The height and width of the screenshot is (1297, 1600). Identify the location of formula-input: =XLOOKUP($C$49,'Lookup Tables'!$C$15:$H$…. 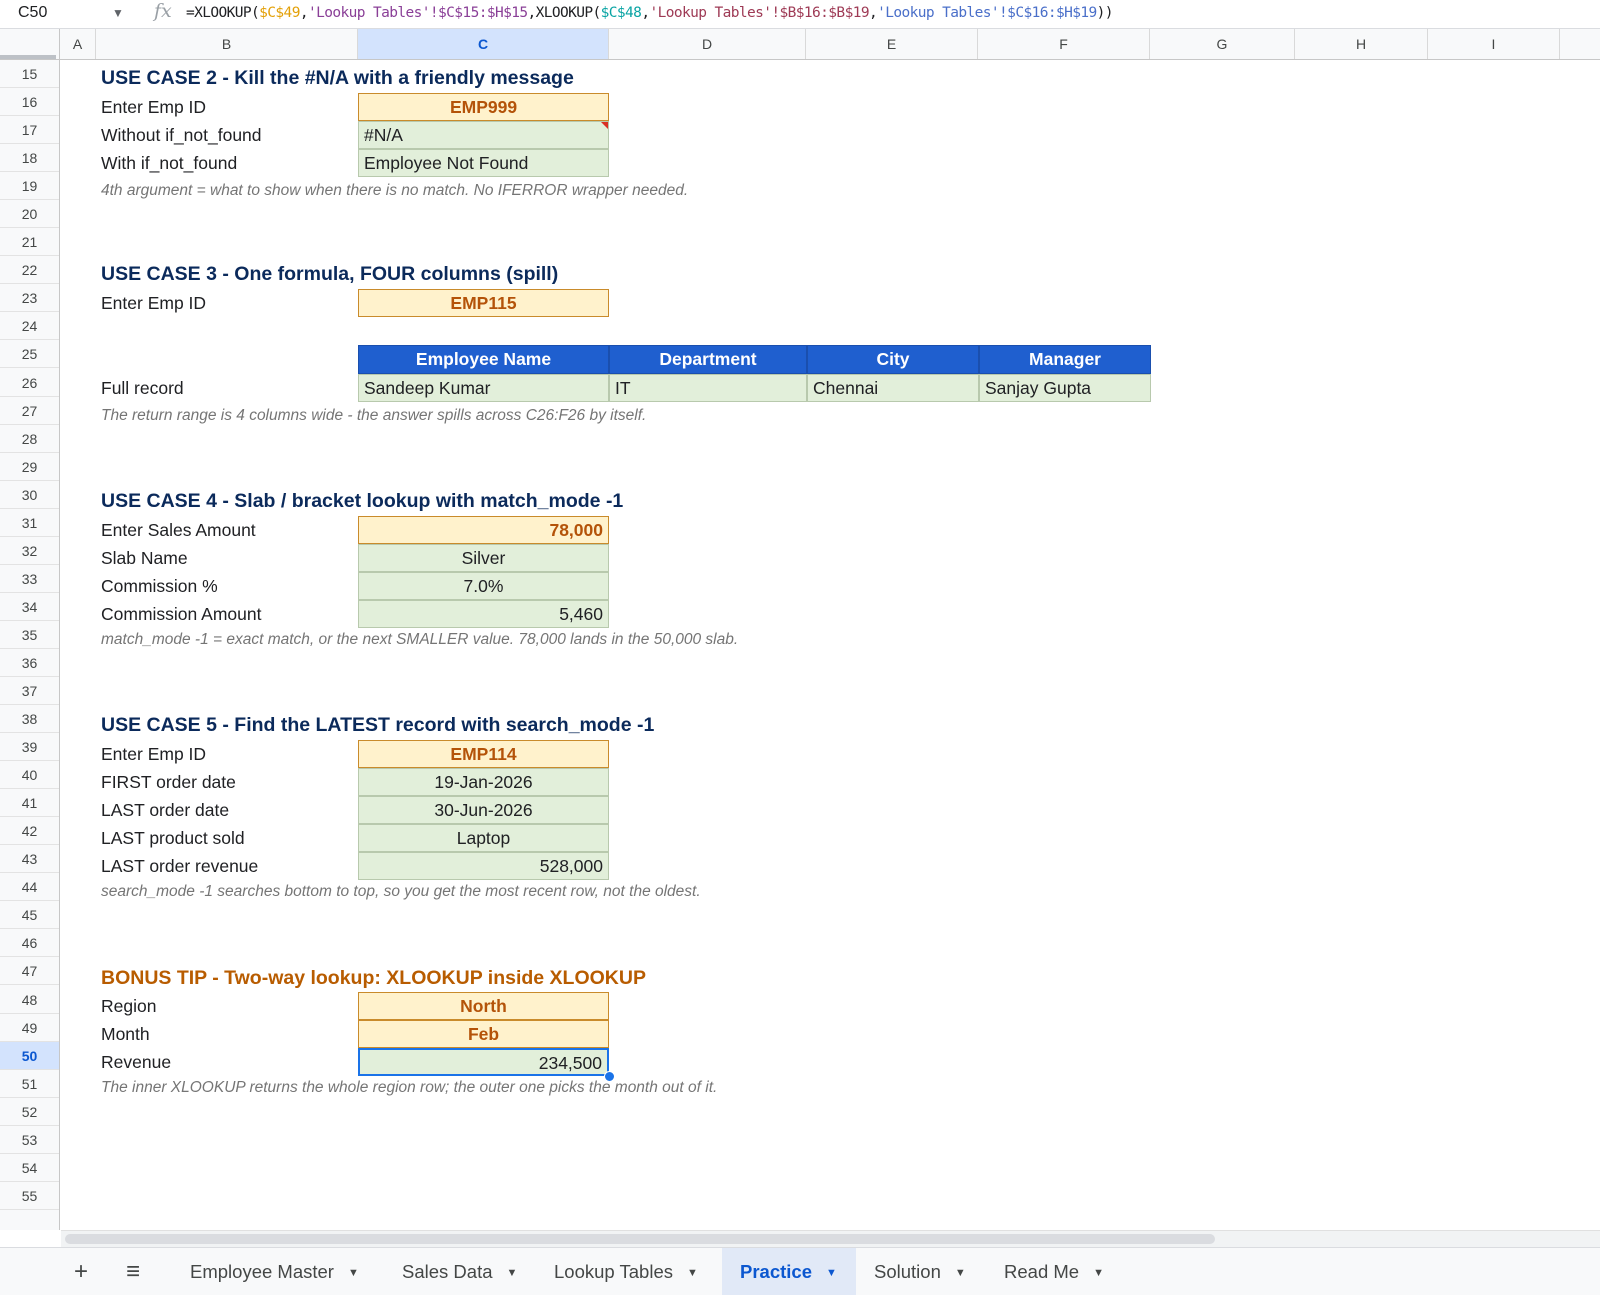
(650, 13).